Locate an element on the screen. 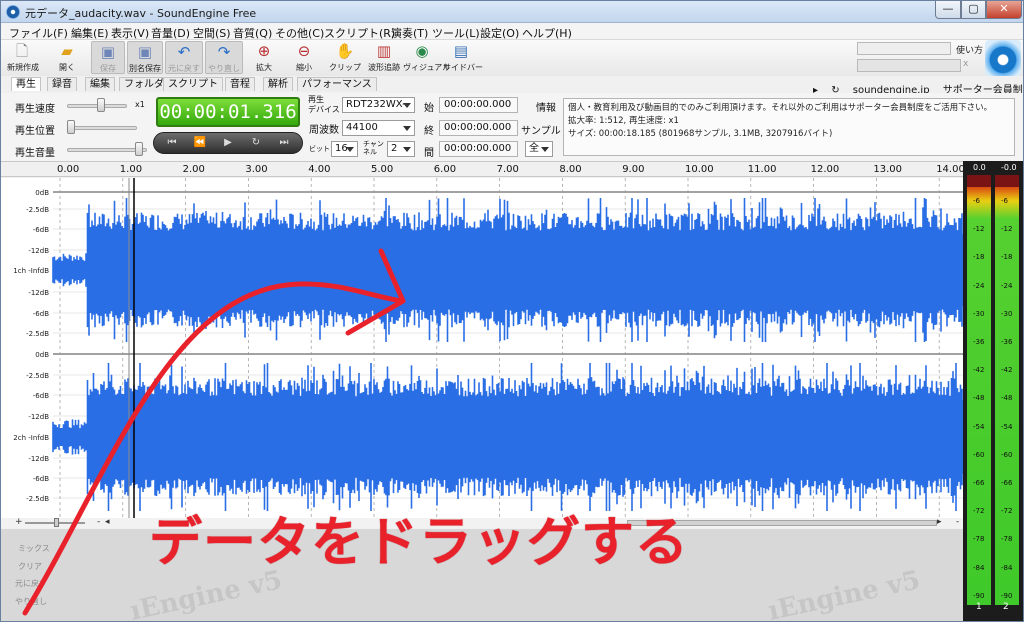  position-slider-track is located at coordinates (102, 128).